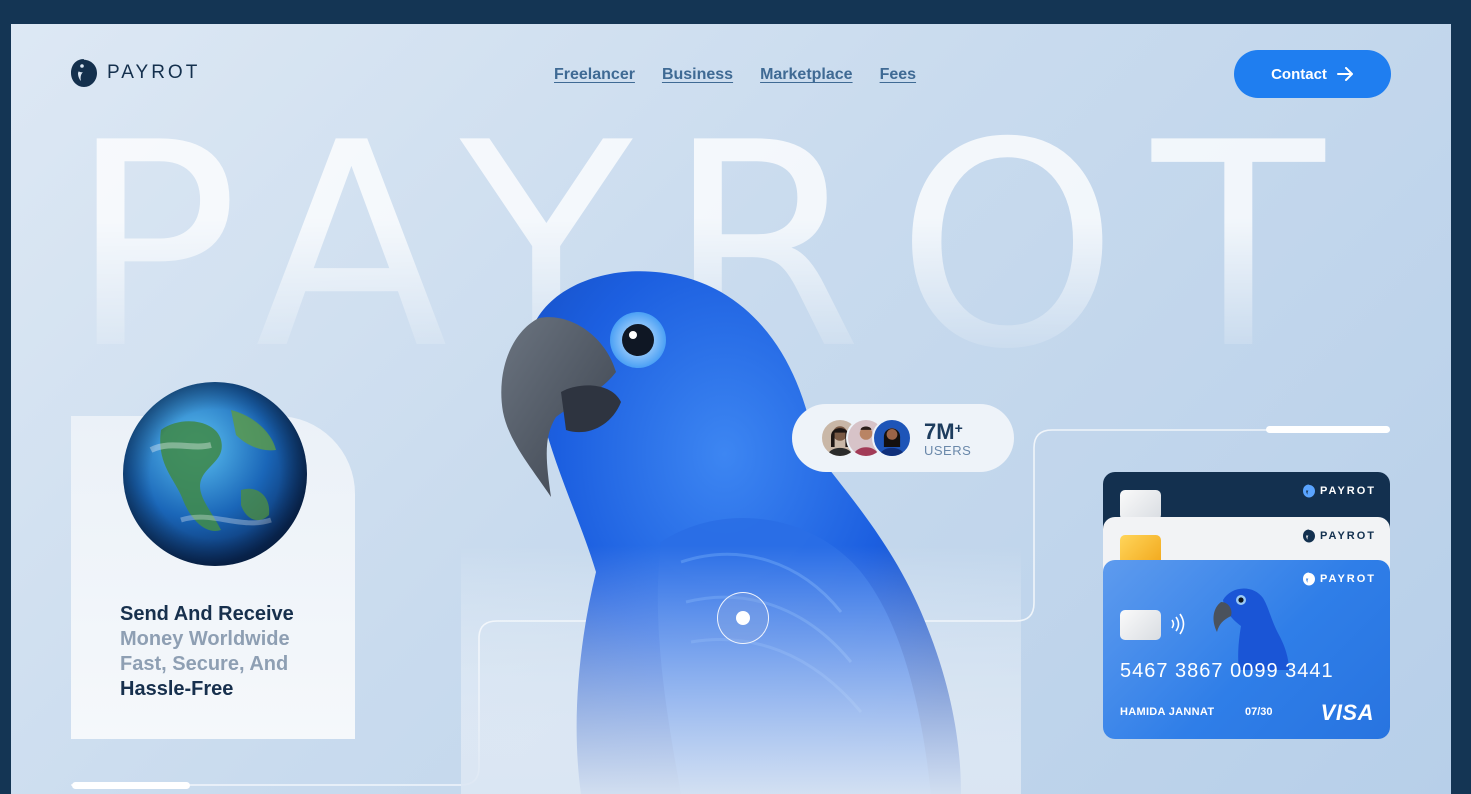  I want to click on arrow-right-icon, so click(1344, 74).